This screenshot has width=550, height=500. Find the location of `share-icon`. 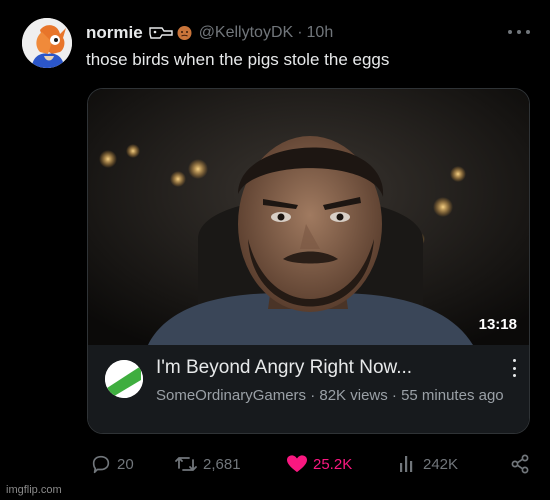

share-icon is located at coordinates (520, 464).